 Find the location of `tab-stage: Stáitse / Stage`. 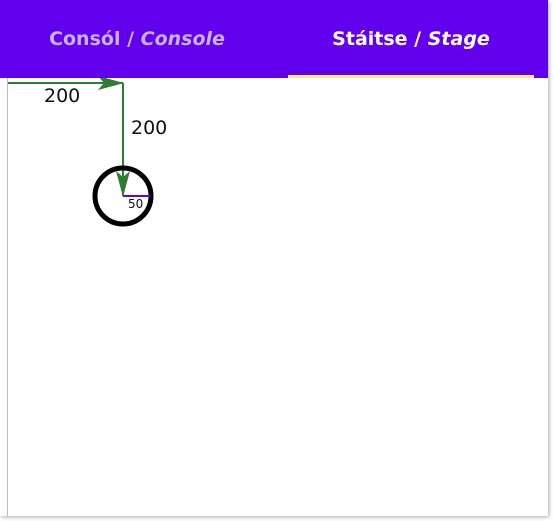

tab-stage: Stáitse / Stage is located at coordinates (411, 39).